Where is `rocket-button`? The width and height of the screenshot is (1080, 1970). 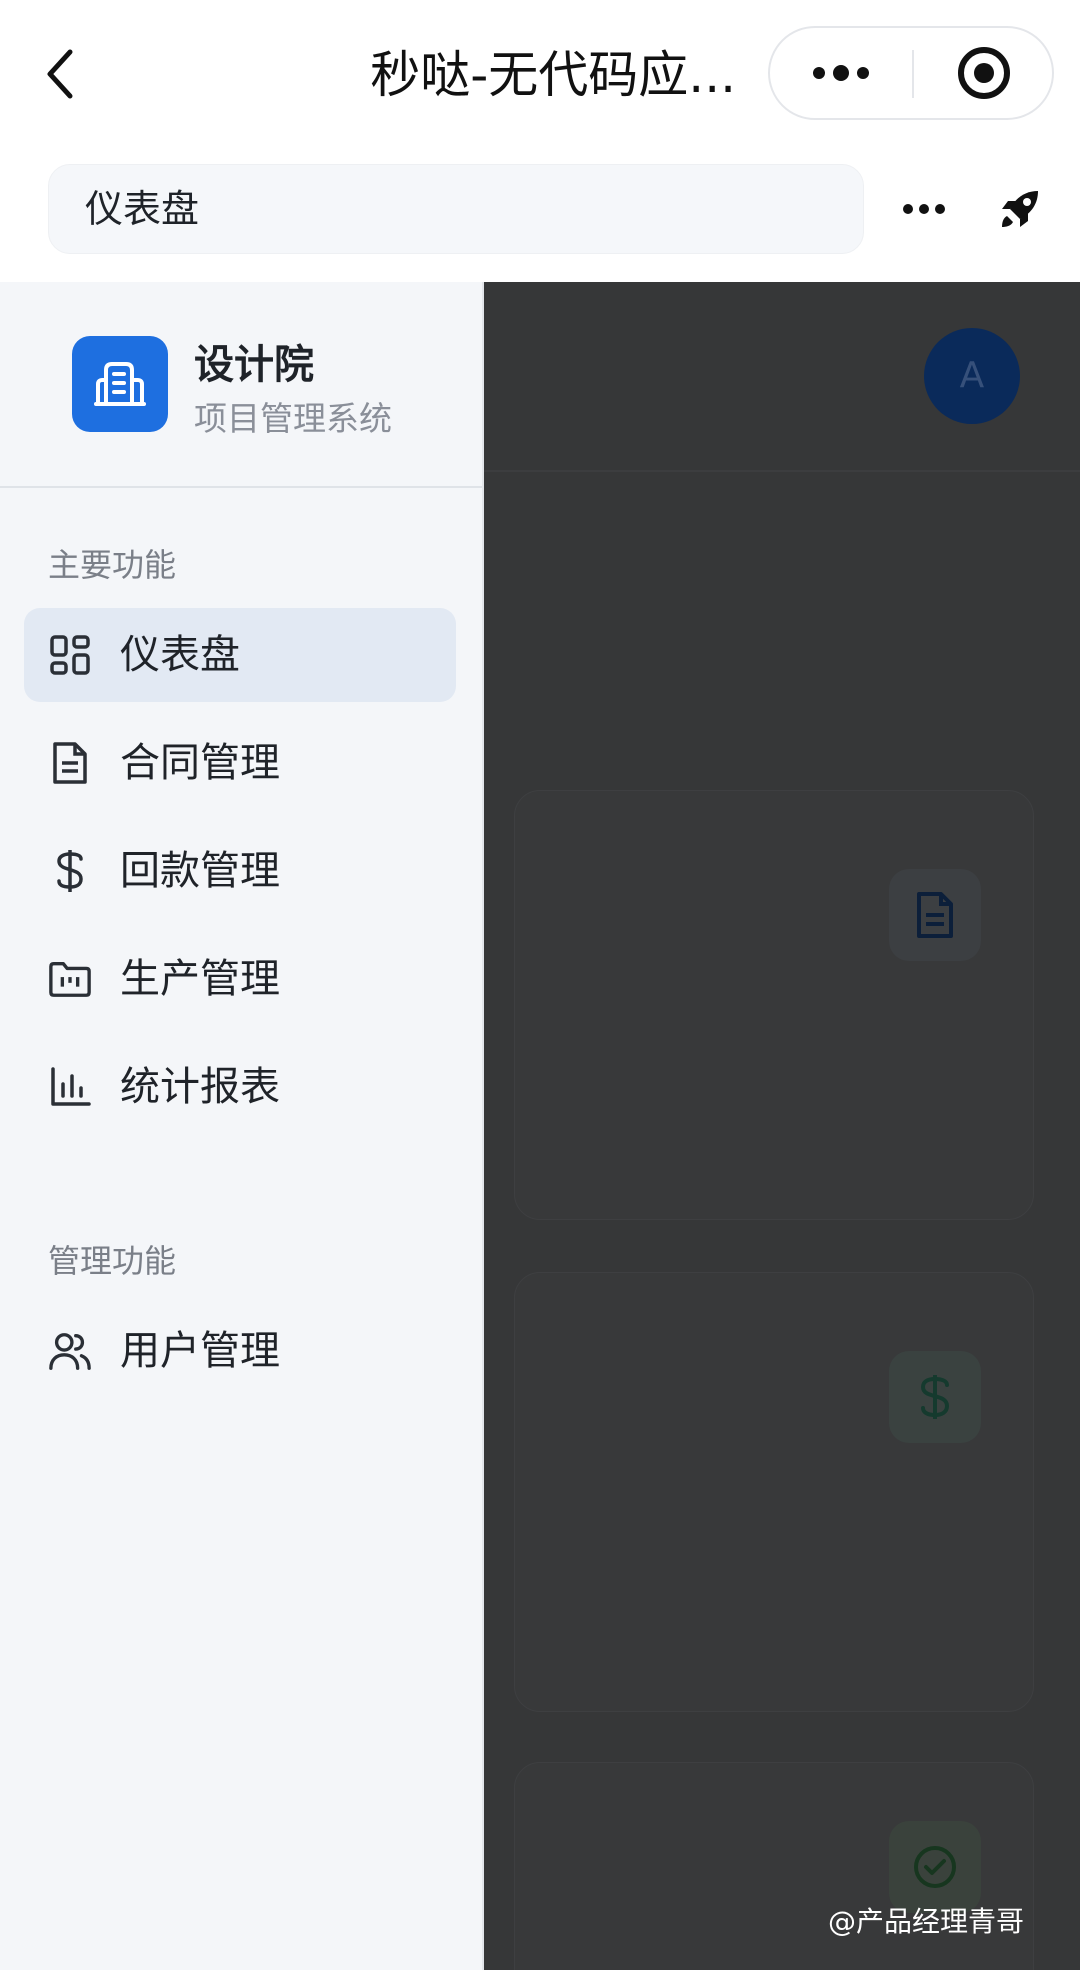
rocket-button is located at coordinates (1020, 209).